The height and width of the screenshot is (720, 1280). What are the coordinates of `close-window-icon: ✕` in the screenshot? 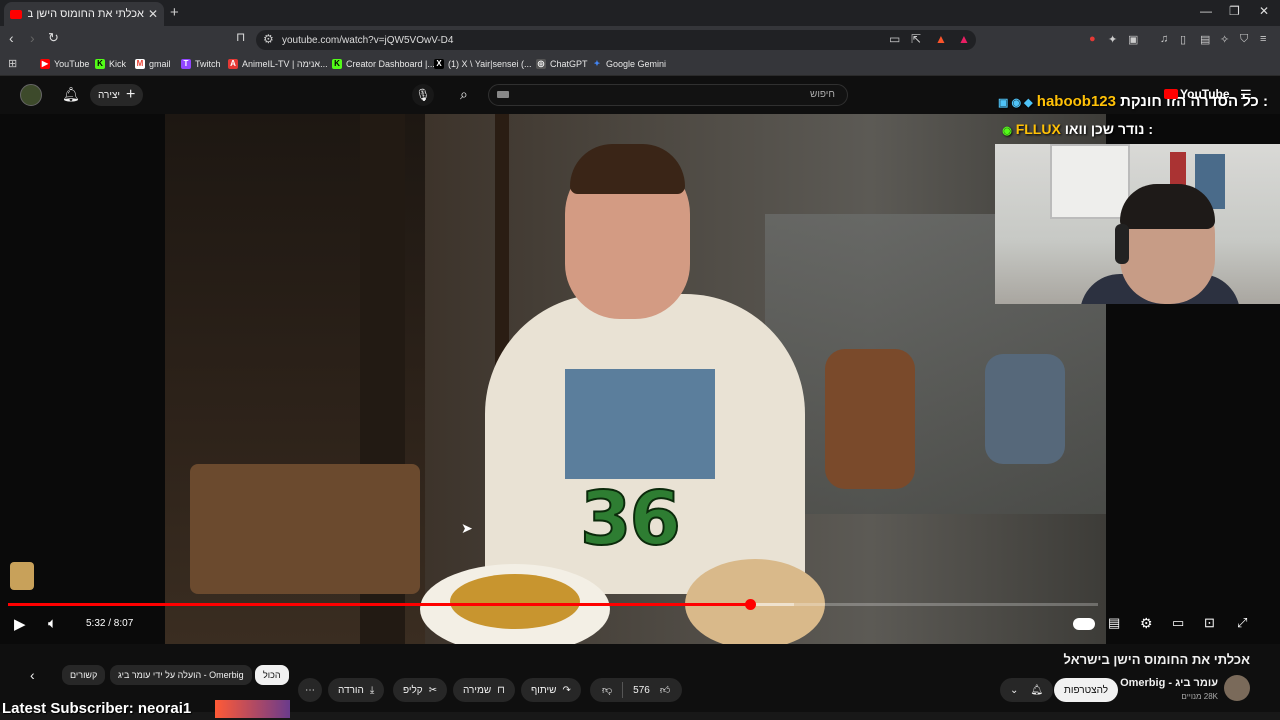 It's located at (1264, 11).